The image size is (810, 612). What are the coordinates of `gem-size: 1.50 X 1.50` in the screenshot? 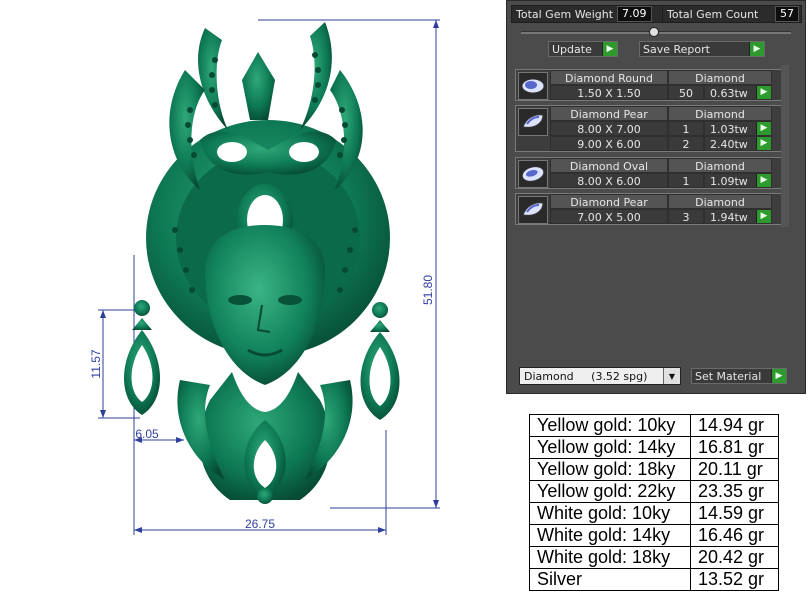 It's located at (609, 92).